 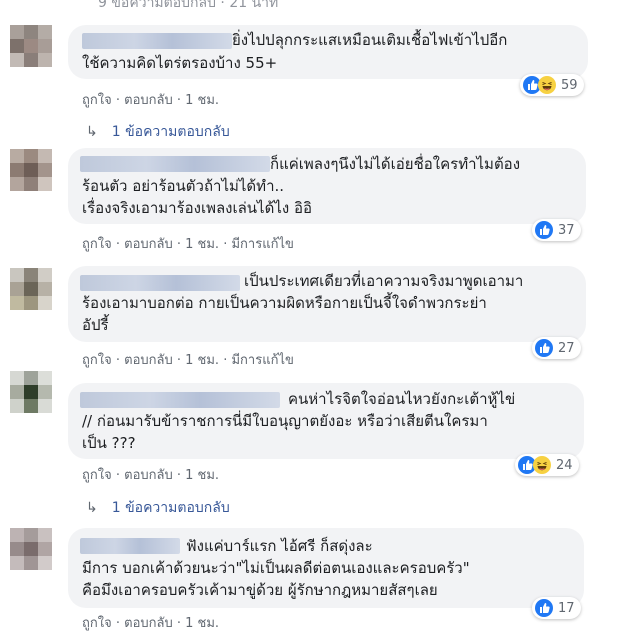 What do you see at coordinates (556, 608) in the screenshot?
I see `reaction-summary: 17` at bounding box center [556, 608].